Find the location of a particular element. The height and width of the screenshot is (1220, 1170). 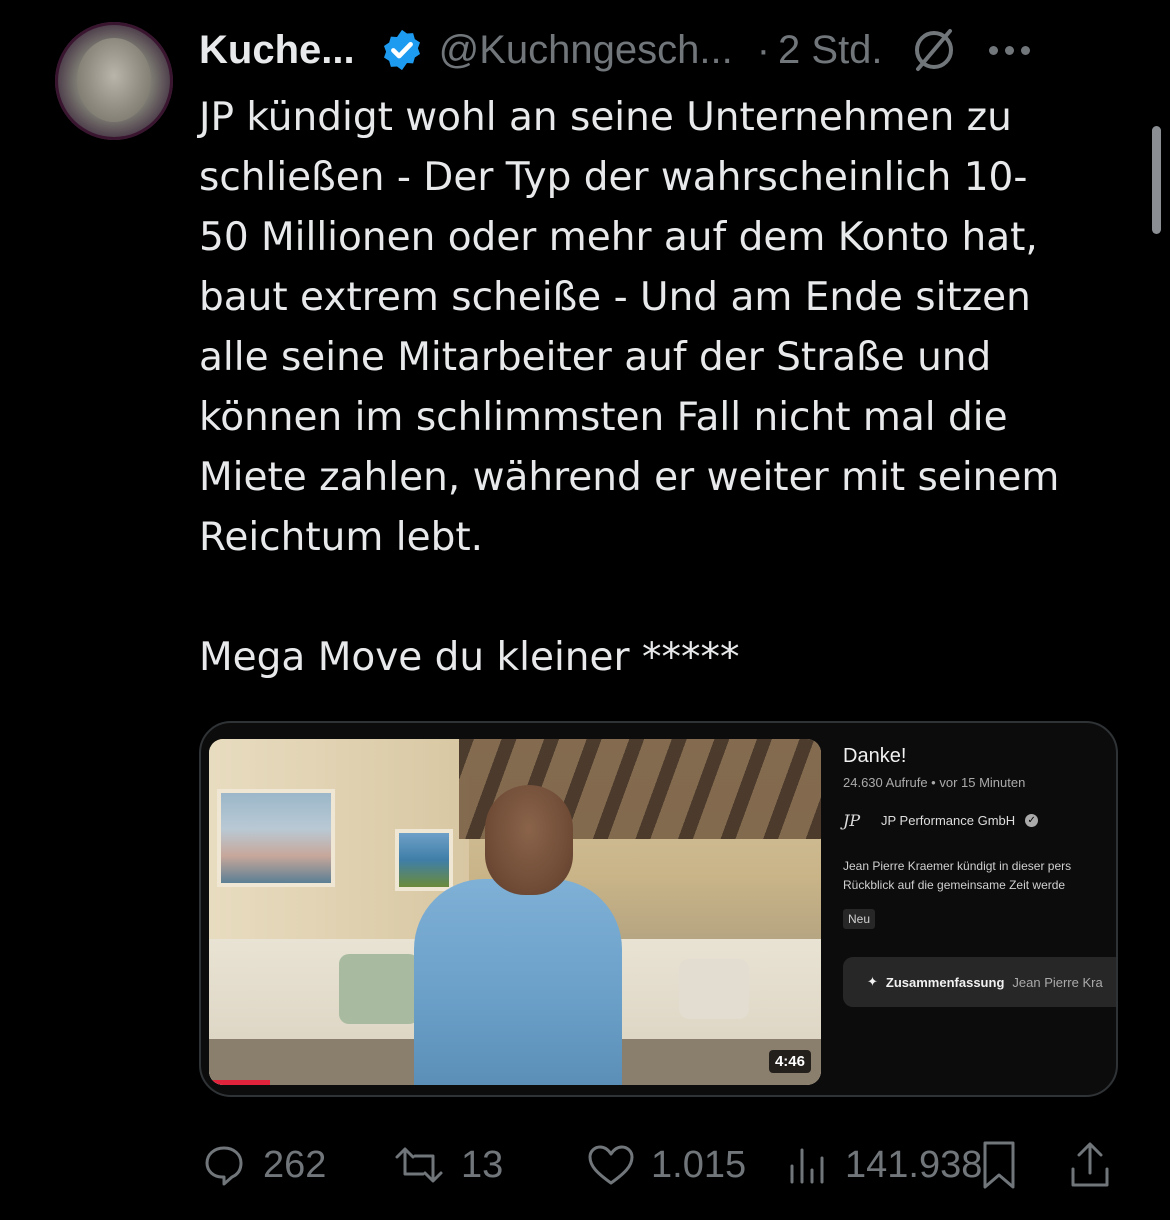

views-count: 141.938 is located at coordinates (914, 1164).